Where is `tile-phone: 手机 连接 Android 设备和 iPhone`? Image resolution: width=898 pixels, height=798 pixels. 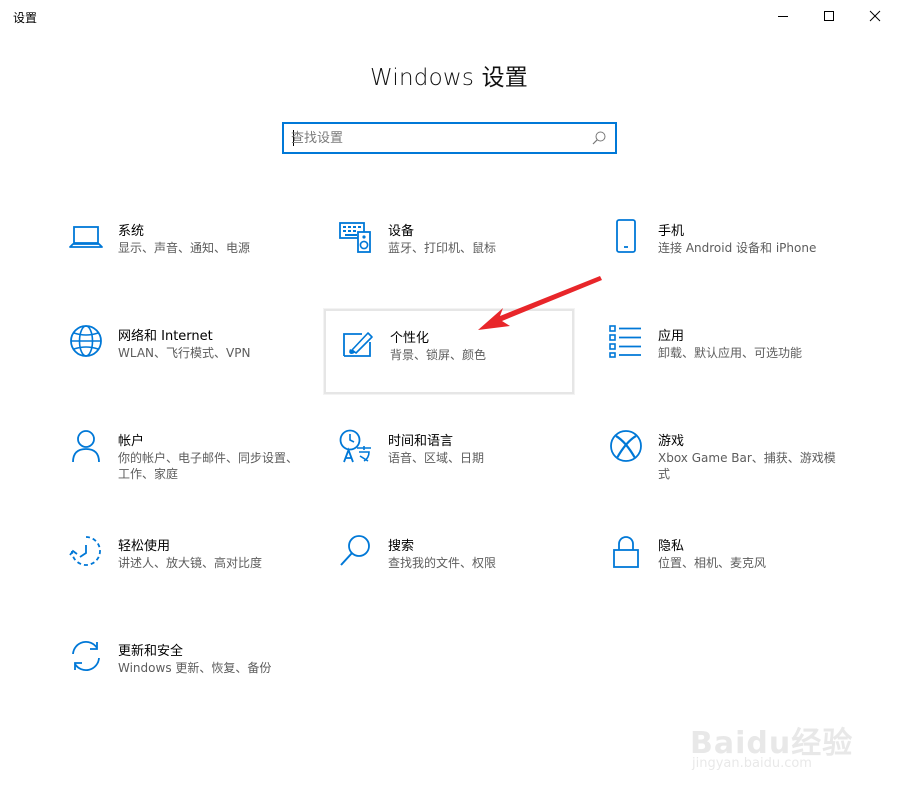
tile-phone: 手机 连接 Android 设备和 iPhone is located at coordinates (721, 256).